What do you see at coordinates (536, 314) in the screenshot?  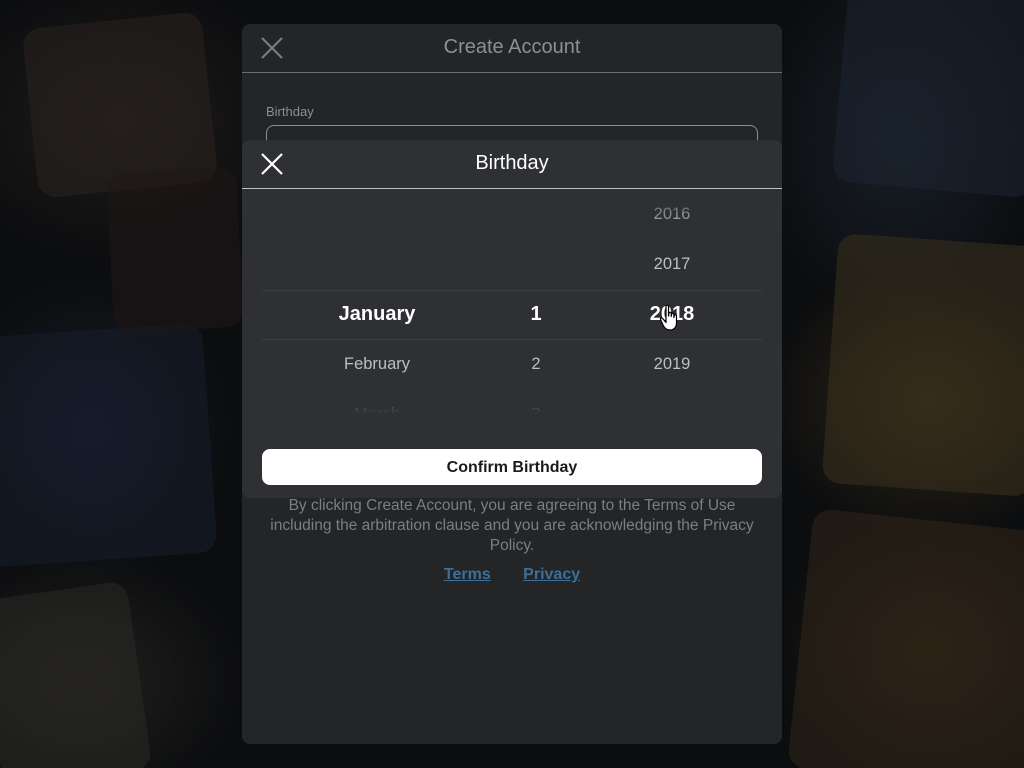 I see `day-option: 1` at bounding box center [536, 314].